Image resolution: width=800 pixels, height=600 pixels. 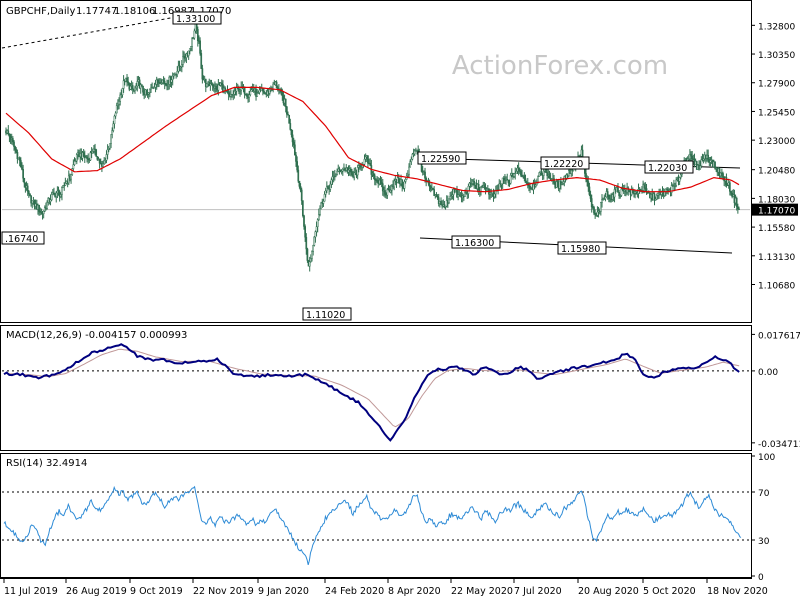 What do you see at coordinates (776, 56) in the screenshot?
I see `price-tick-label: 1.30350` at bounding box center [776, 56].